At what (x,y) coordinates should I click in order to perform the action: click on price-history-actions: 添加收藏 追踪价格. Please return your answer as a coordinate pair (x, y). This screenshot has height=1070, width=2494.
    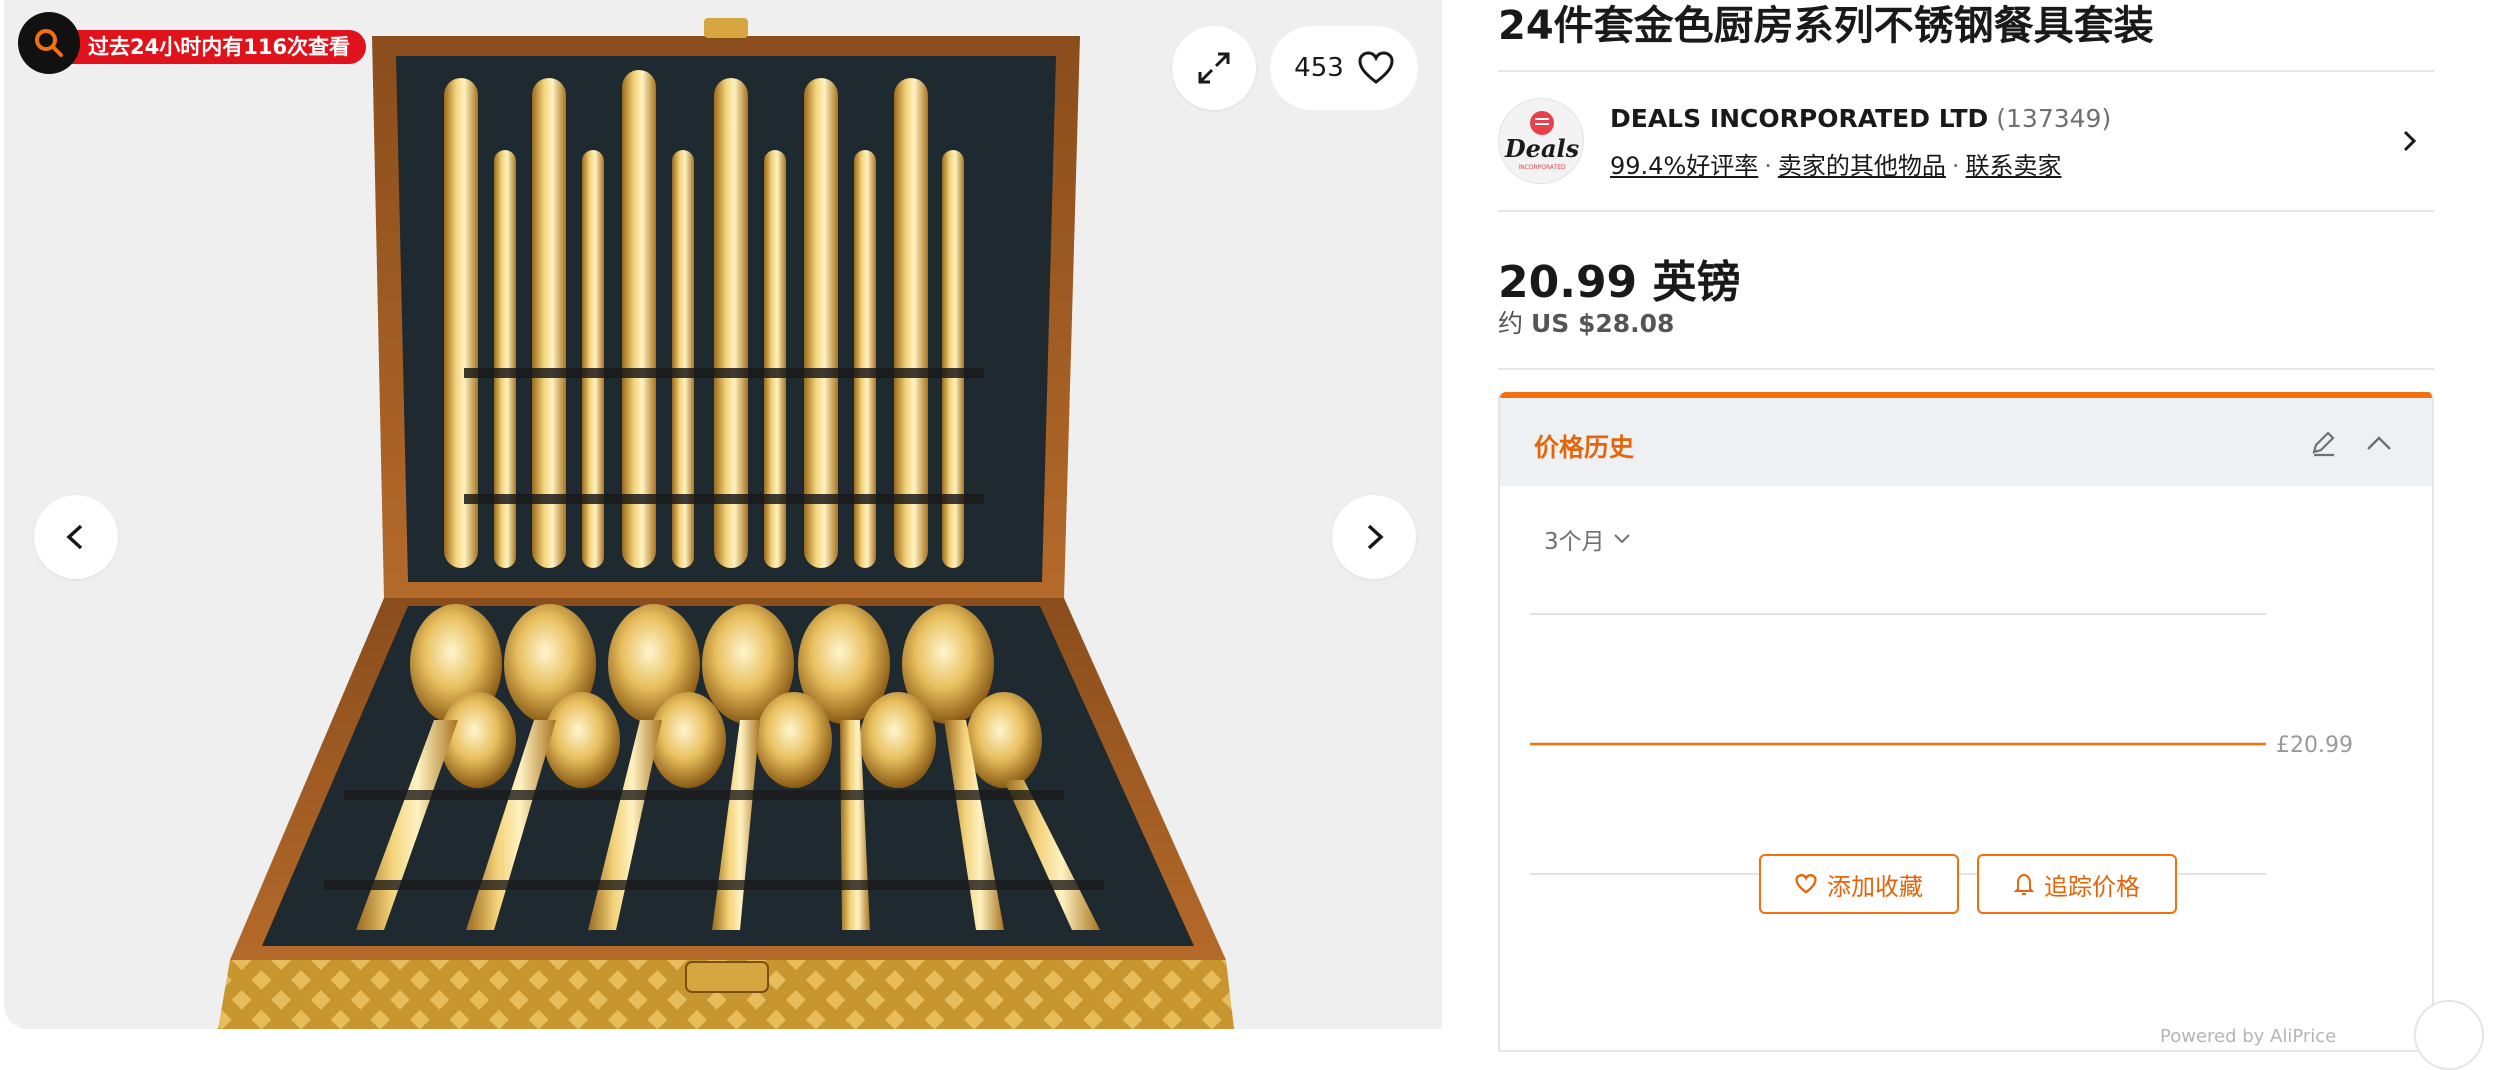
    Looking at the image, I should click on (1966, 884).